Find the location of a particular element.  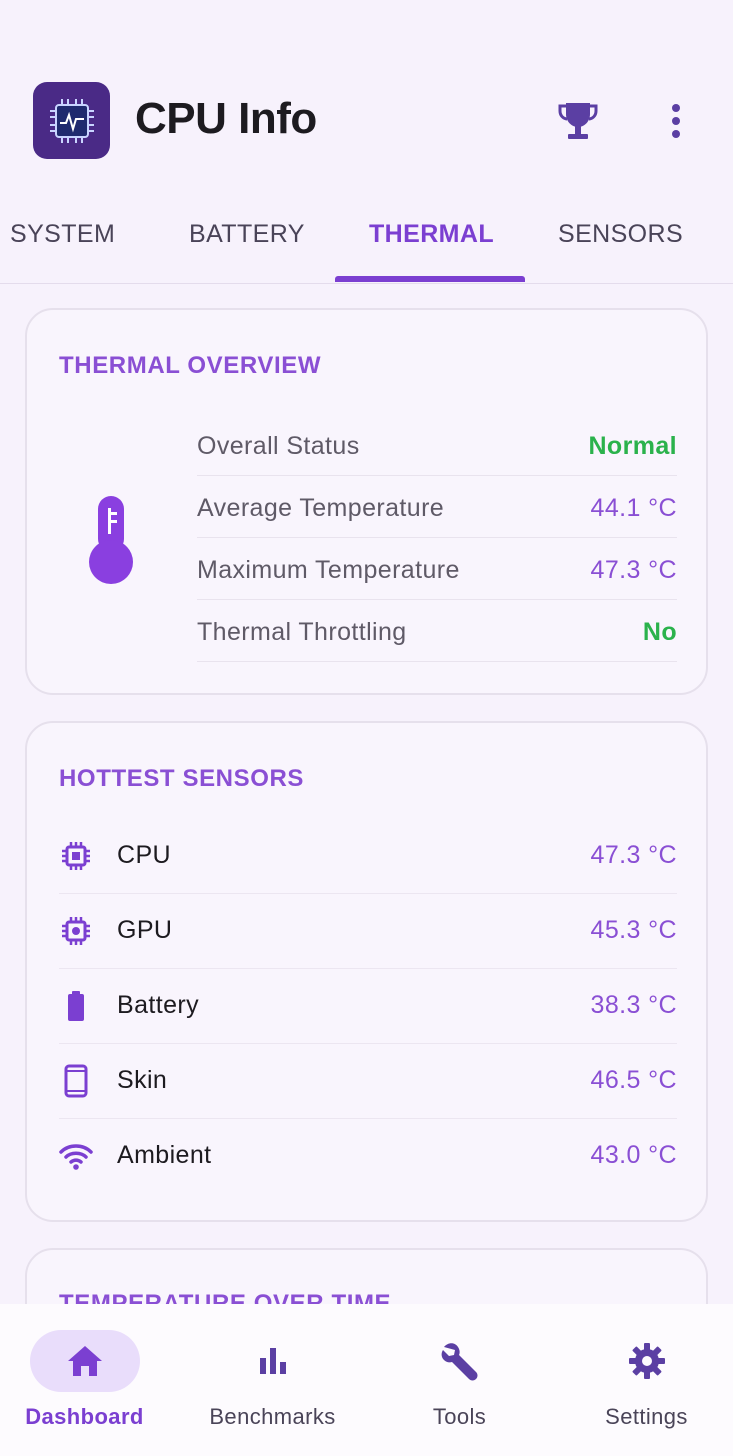

sensor-label: CPU is located at coordinates (144, 855).